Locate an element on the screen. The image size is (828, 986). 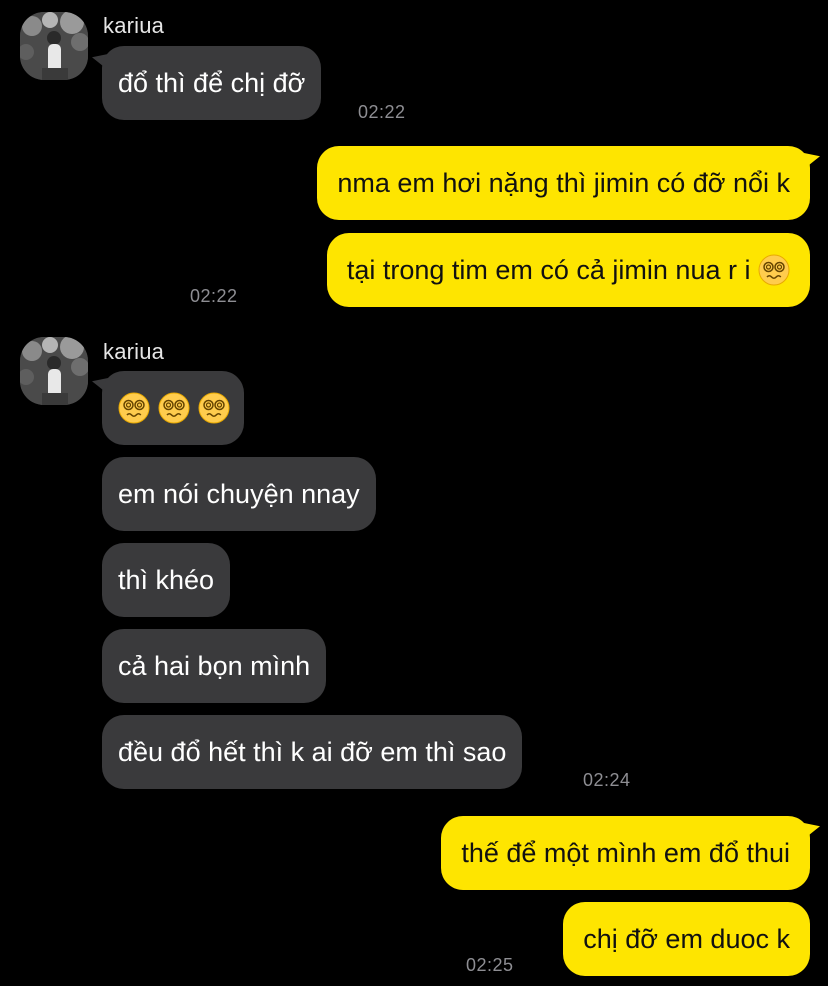
timestamp: 02:25 is located at coordinates (490, 965).